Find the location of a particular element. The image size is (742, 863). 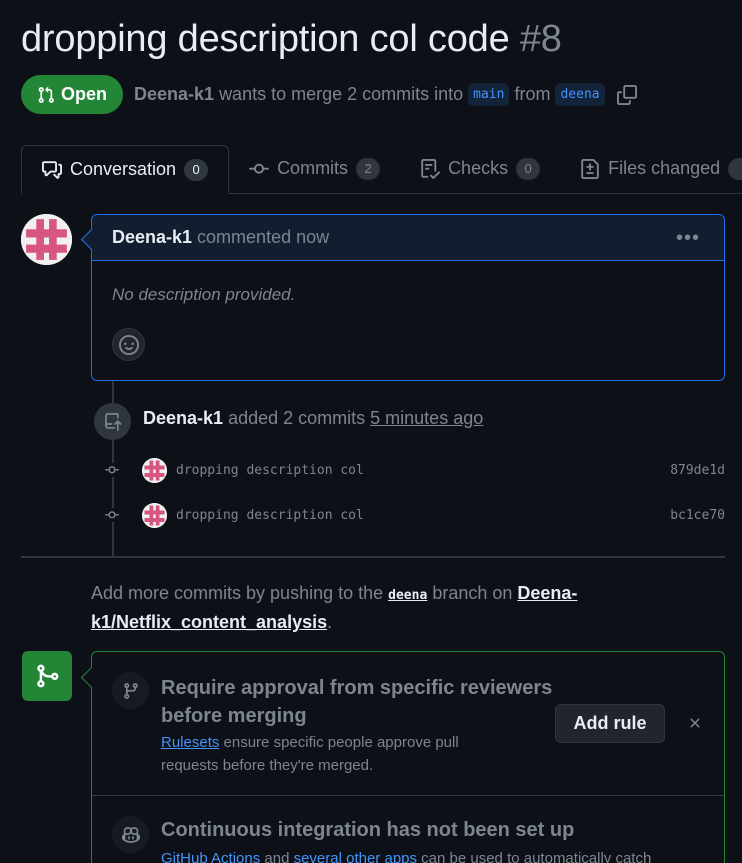

close-icon is located at coordinates (695, 723).